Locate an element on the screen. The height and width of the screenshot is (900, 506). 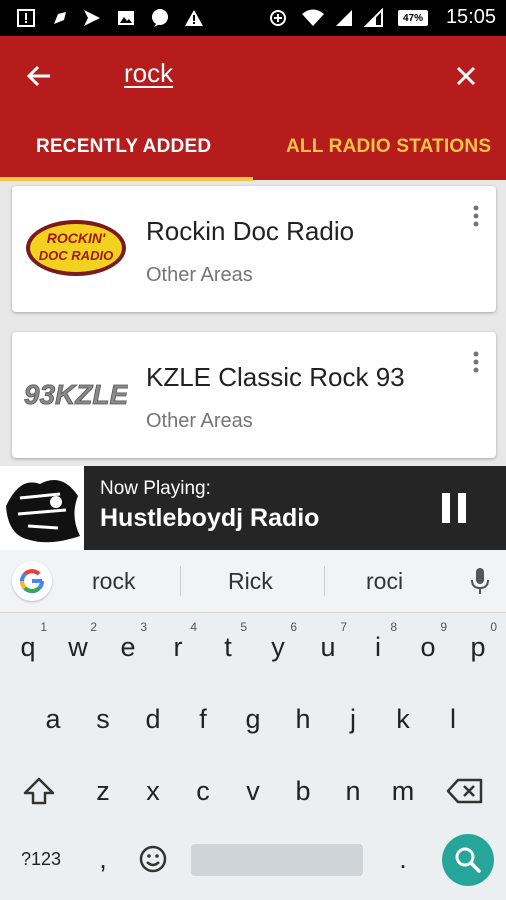
key-u: 7u is located at coordinates (328, 647).